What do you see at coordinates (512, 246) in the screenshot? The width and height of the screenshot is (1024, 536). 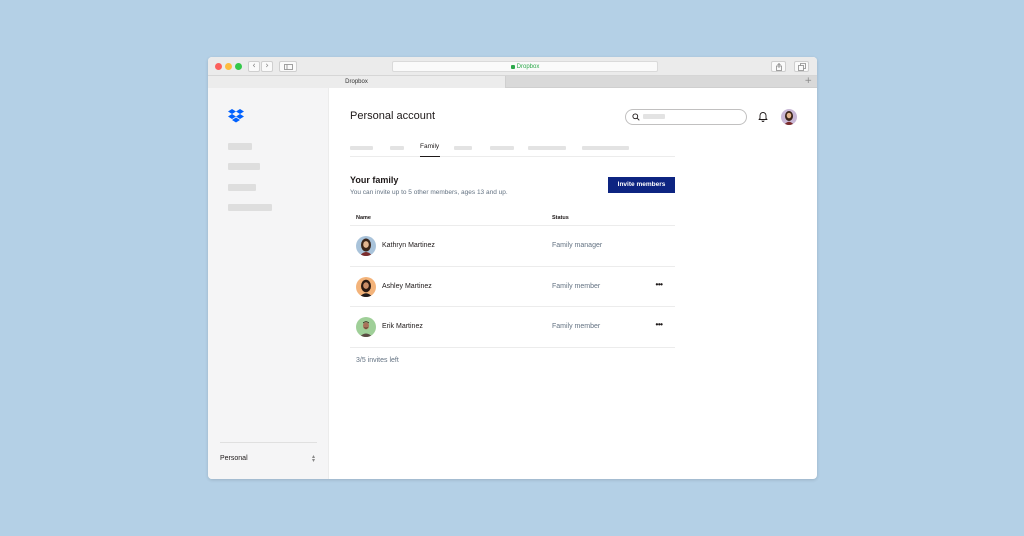 I see `table-row: Kathryn Martinez Family manager` at bounding box center [512, 246].